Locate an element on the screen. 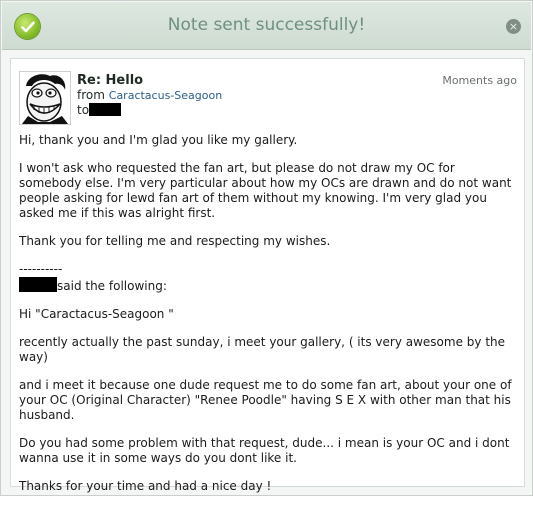 The width and height of the screenshot is (533, 507). dialog-header: Note sent successfully! × is located at coordinates (266, 26).